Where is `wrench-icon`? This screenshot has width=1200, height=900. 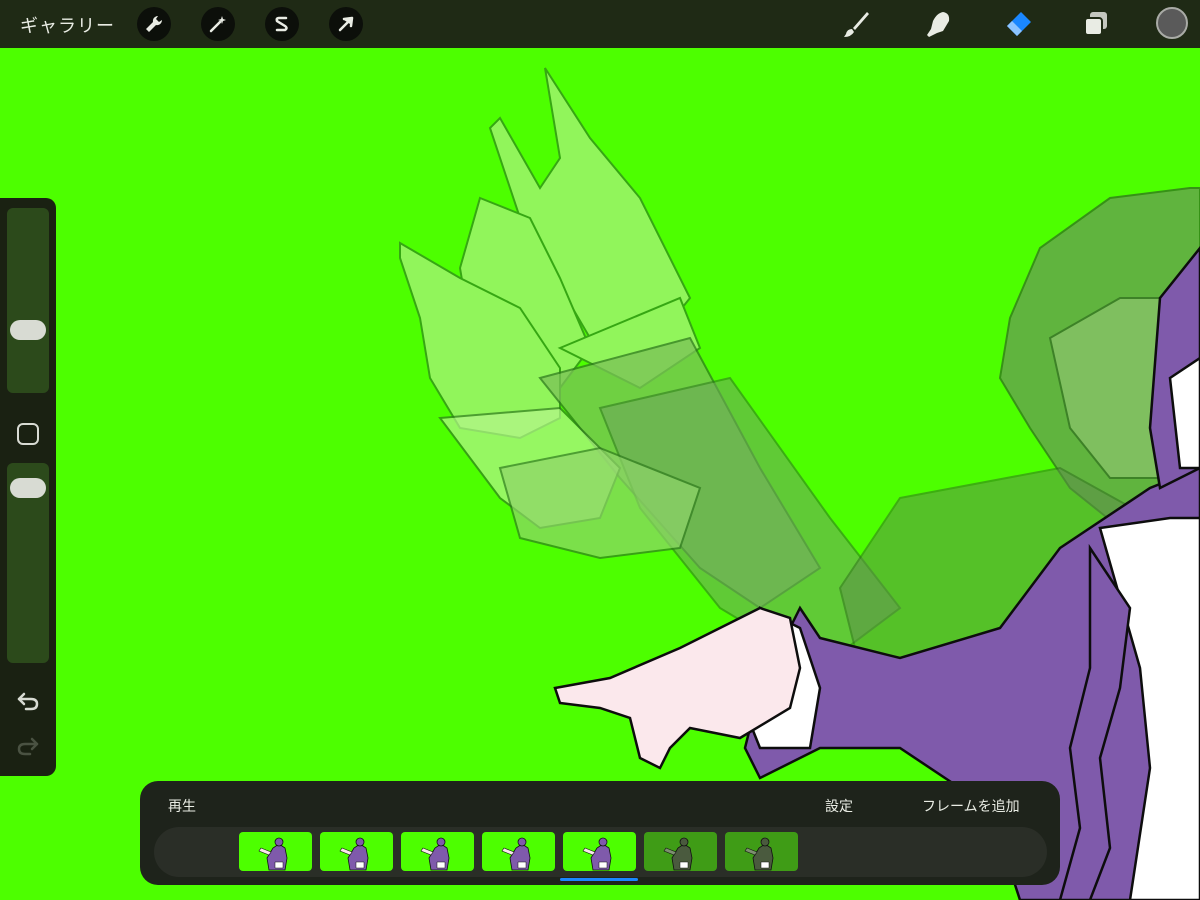
wrench-icon is located at coordinates (154, 24).